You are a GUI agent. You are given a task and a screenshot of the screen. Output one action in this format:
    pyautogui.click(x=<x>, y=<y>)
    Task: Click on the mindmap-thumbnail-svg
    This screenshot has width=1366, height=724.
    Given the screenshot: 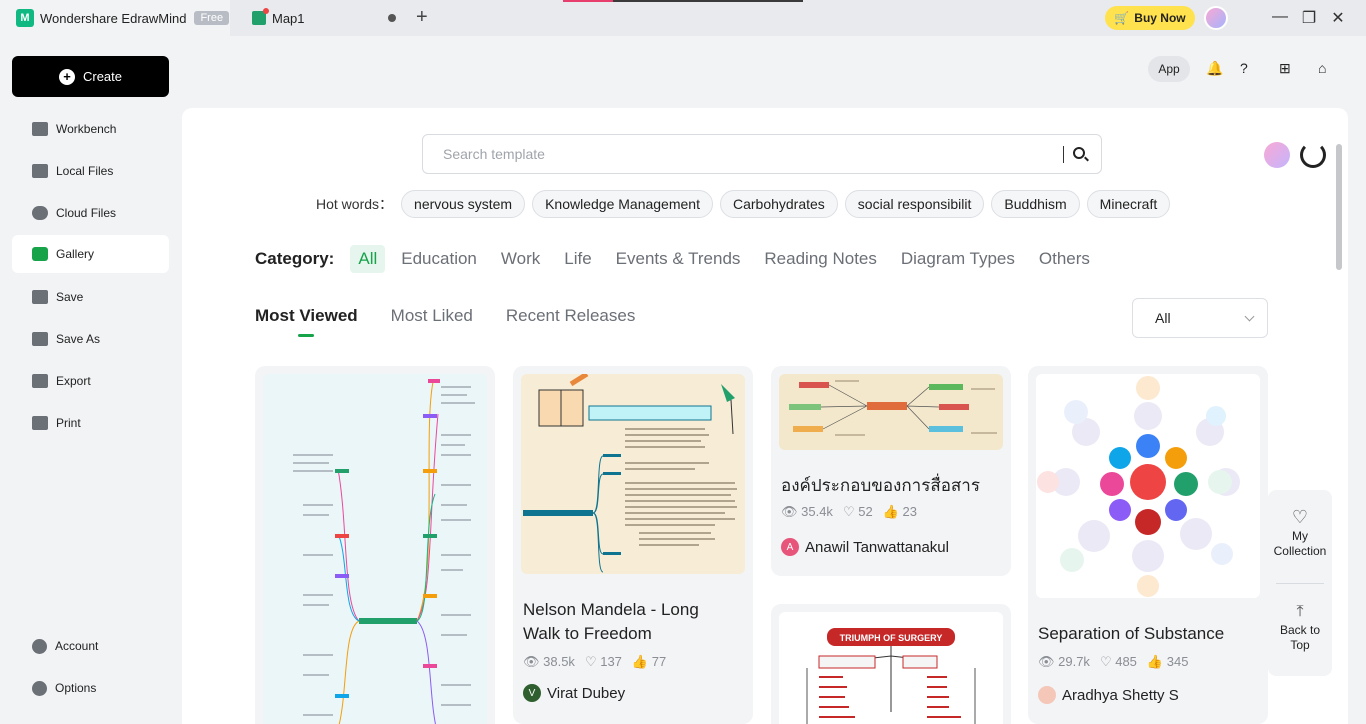 What is the action you would take?
    pyautogui.click(x=893, y=408)
    